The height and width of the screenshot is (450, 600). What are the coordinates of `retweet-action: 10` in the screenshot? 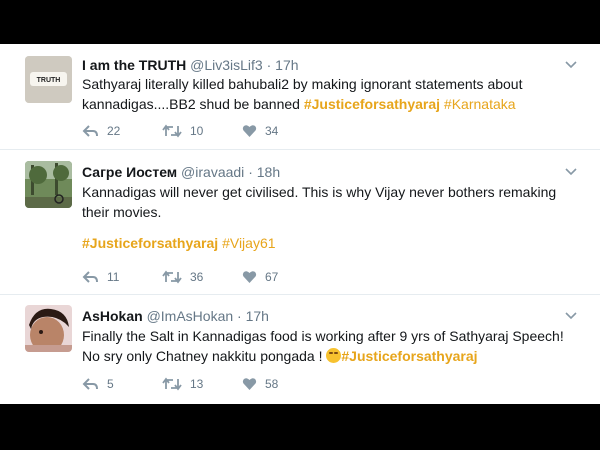 It's located at (182, 131).